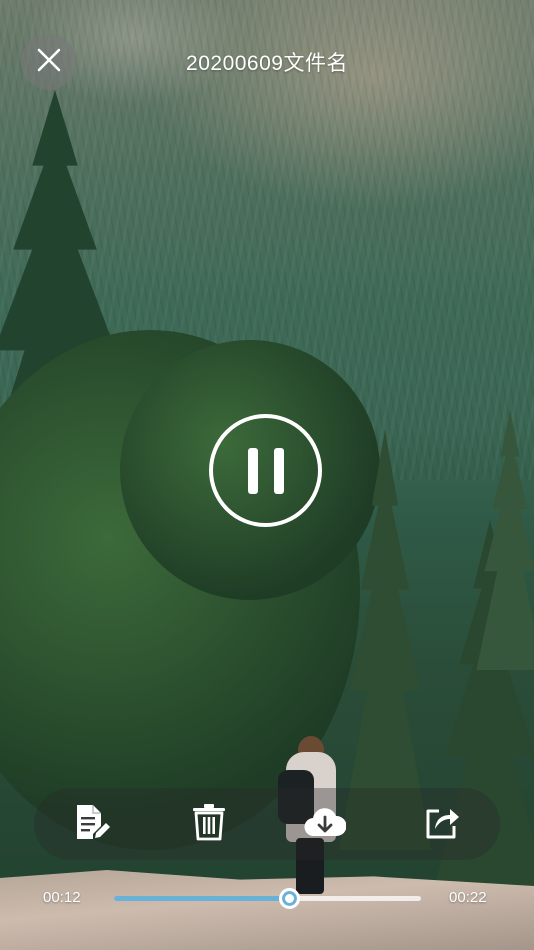  I want to click on total-time: 00:22, so click(468, 897).